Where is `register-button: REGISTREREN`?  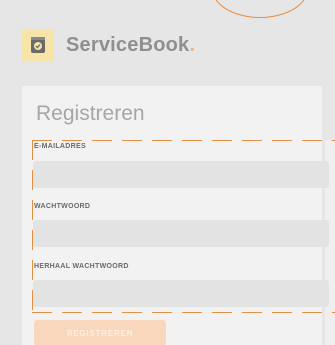 register-button: REGISTREREN is located at coordinates (100, 332).